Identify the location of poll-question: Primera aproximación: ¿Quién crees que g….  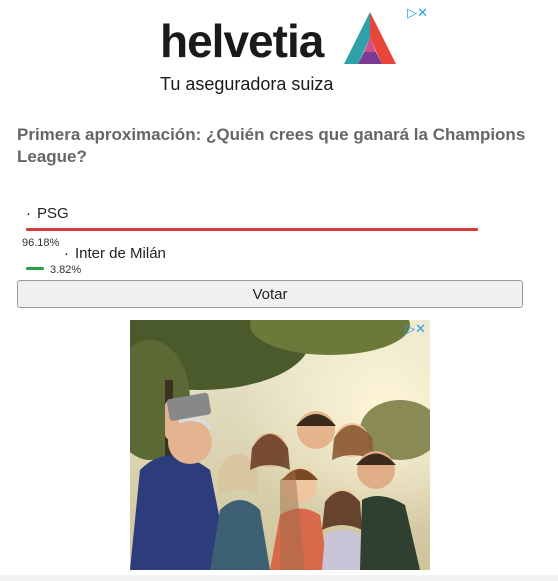
(271, 145).